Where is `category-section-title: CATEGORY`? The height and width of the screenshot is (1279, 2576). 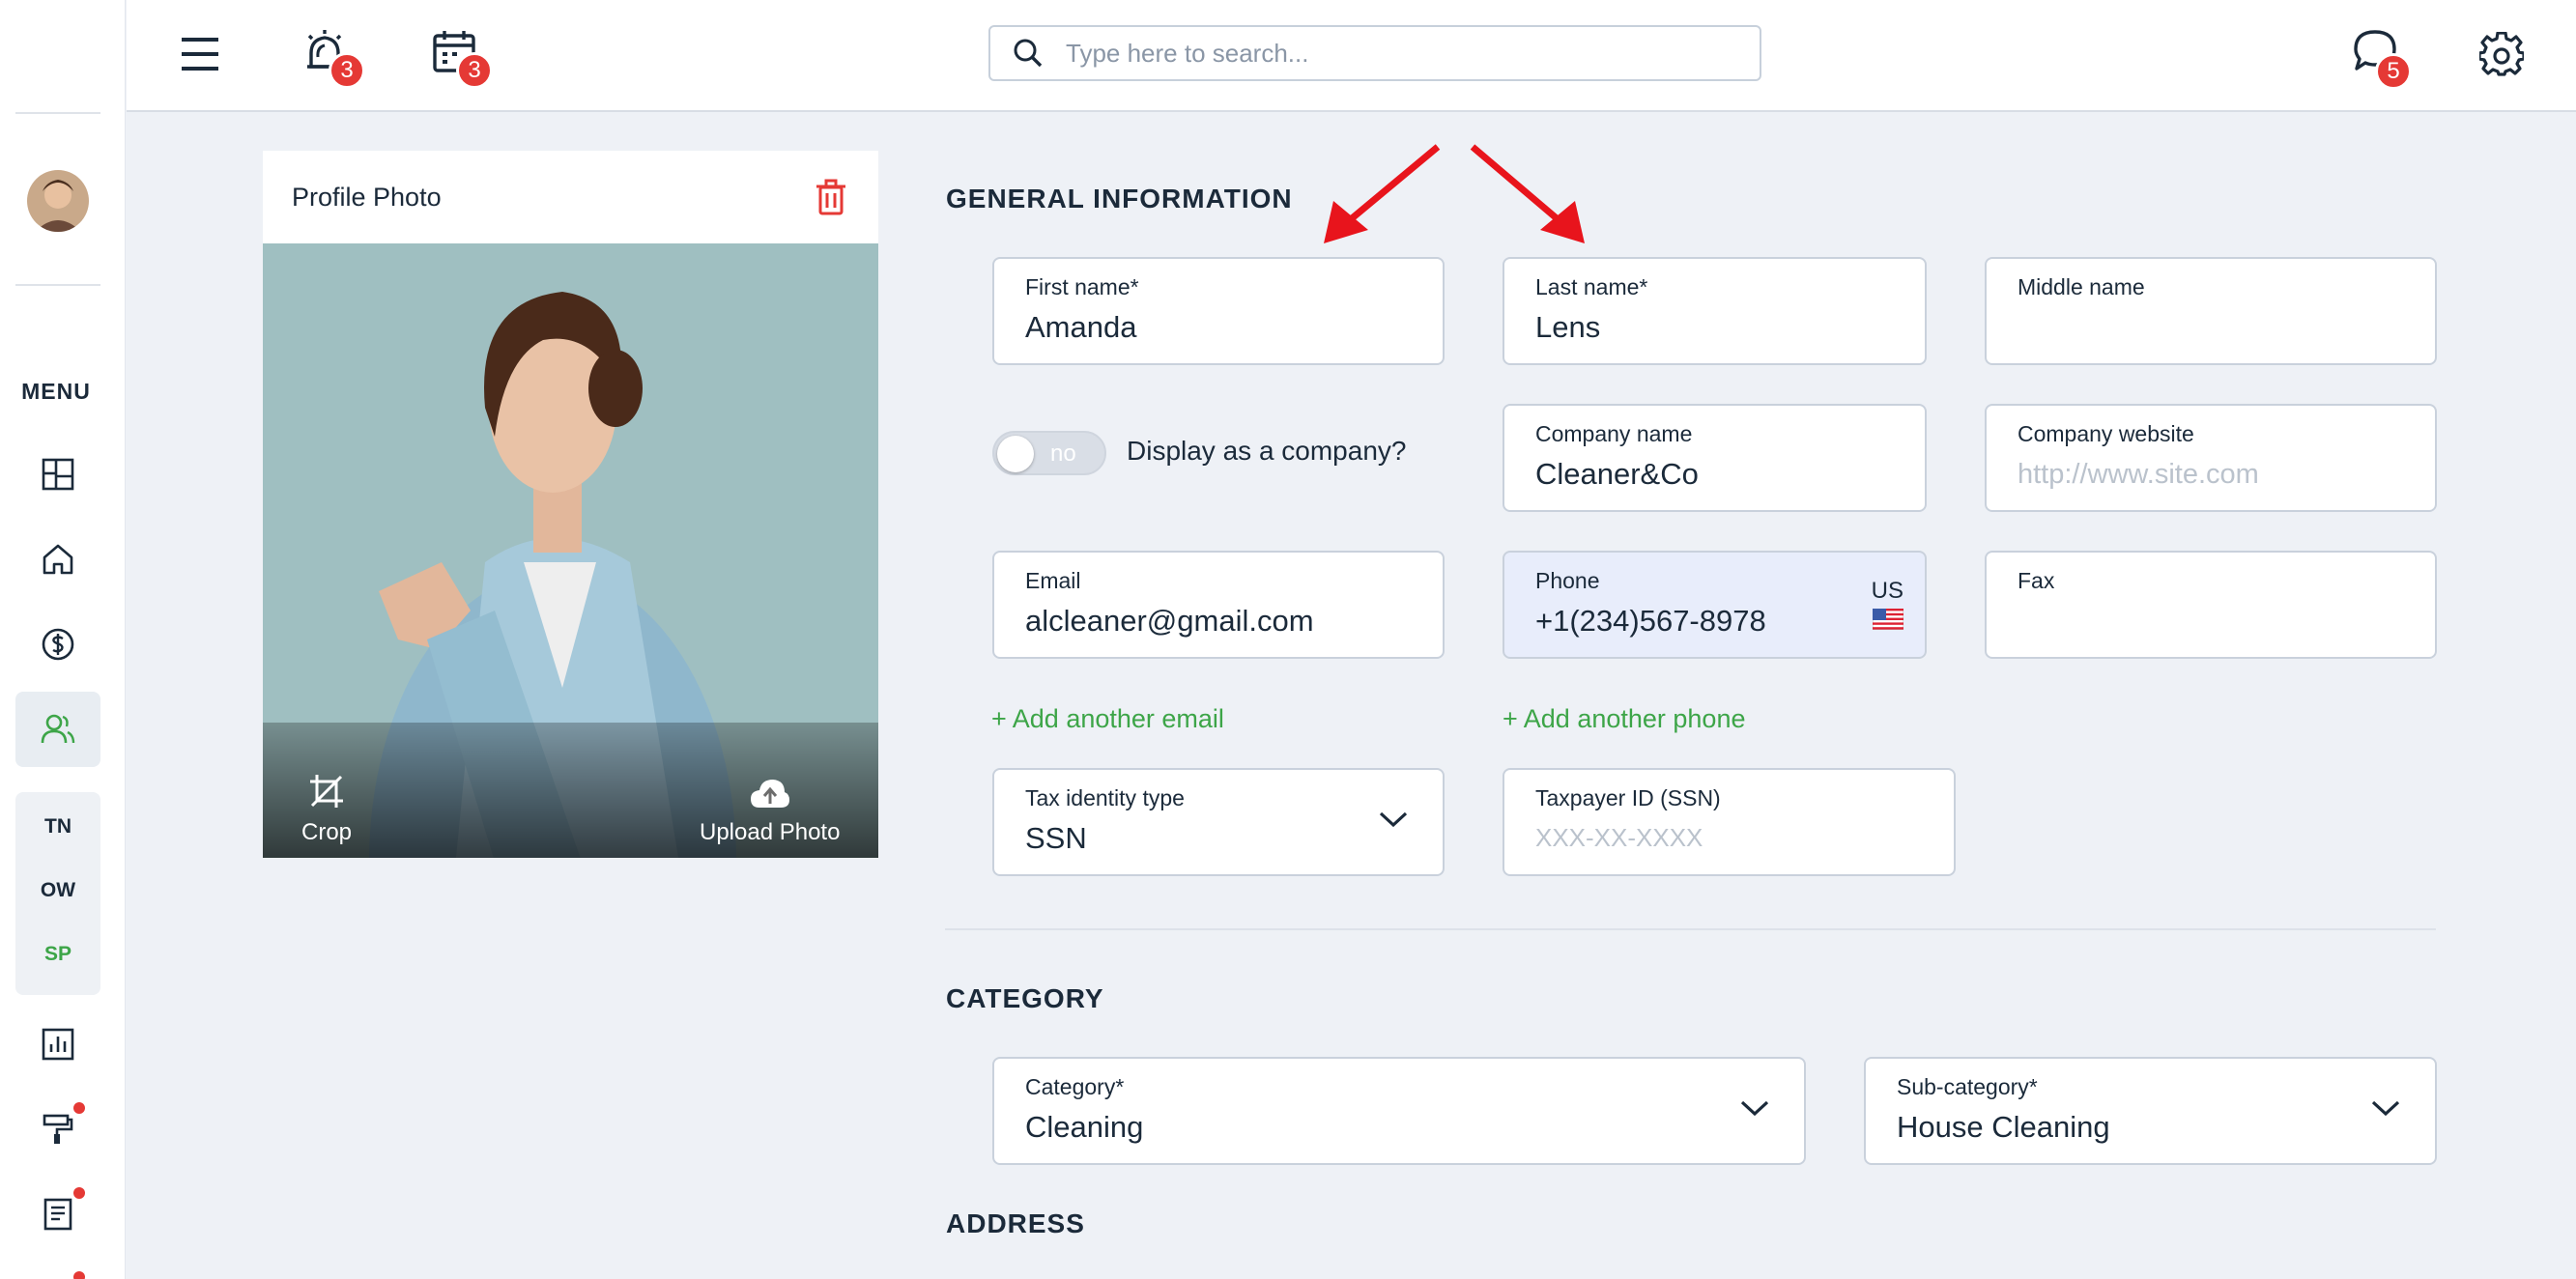 category-section-title: CATEGORY is located at coordinates (1025, 998).